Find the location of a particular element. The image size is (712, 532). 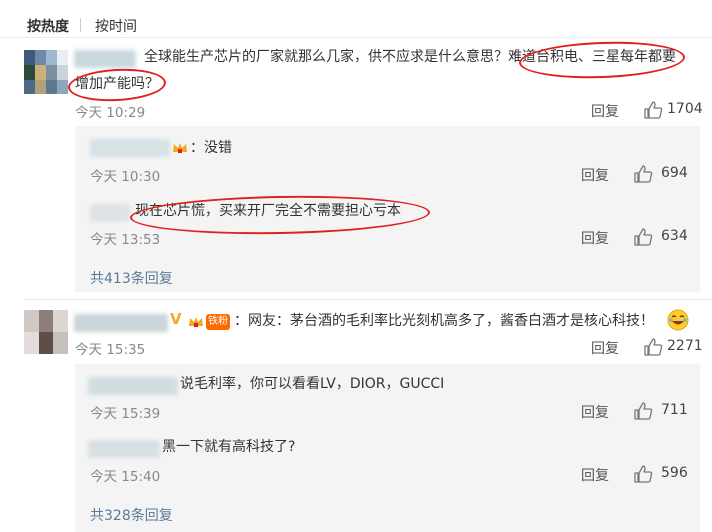

comment-time: 今天 15:35 is located at coordinates (110, 350).